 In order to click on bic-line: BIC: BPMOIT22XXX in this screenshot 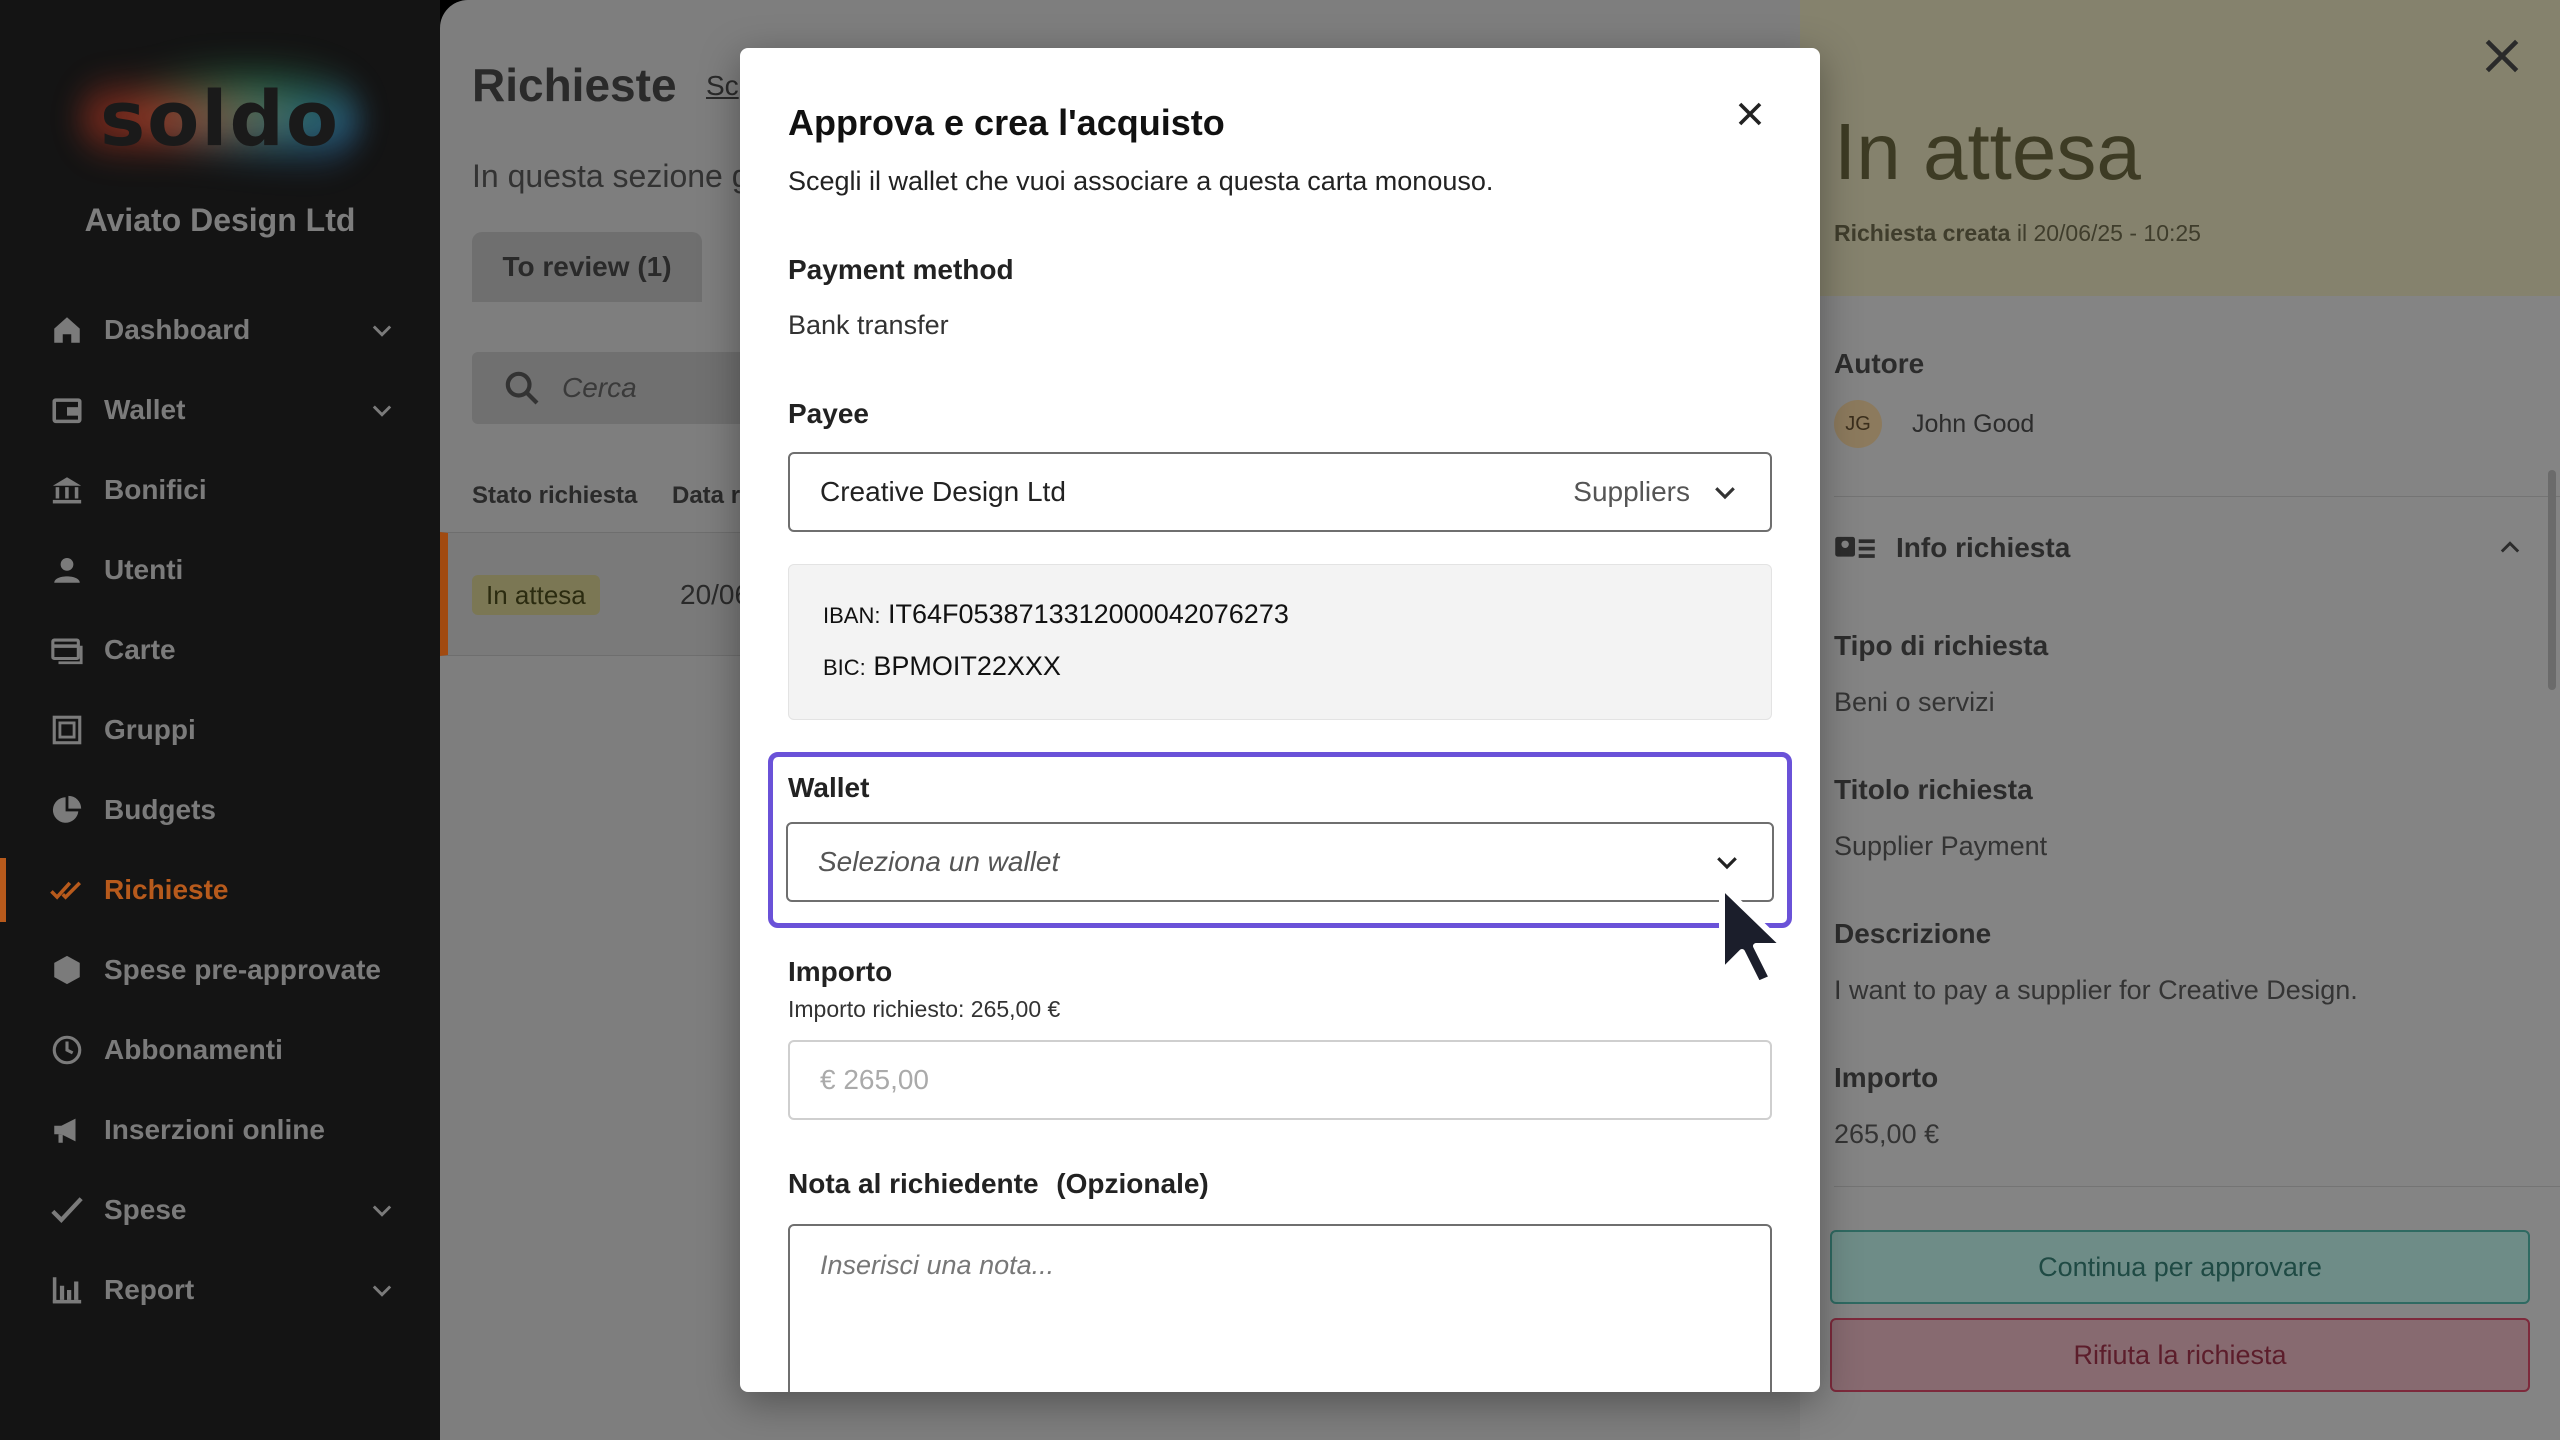, I will do `click(942, 666)`.